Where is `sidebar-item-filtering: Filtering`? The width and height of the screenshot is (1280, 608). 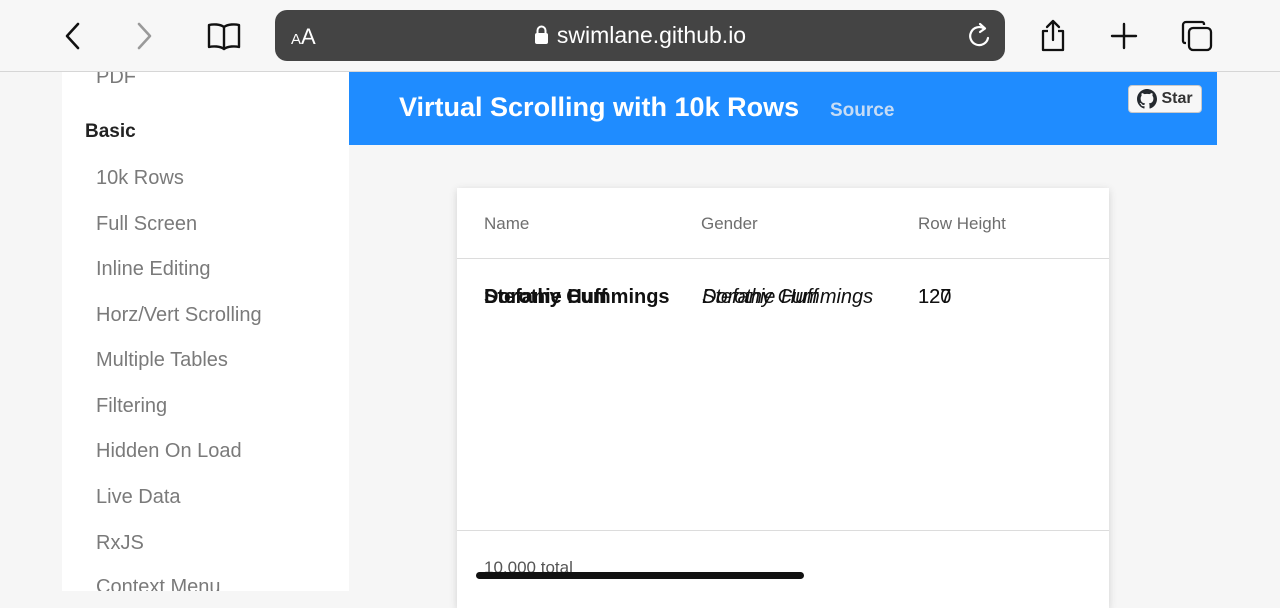
sidebar-item-filtering: Filtering is located at coordinates (131, 406).